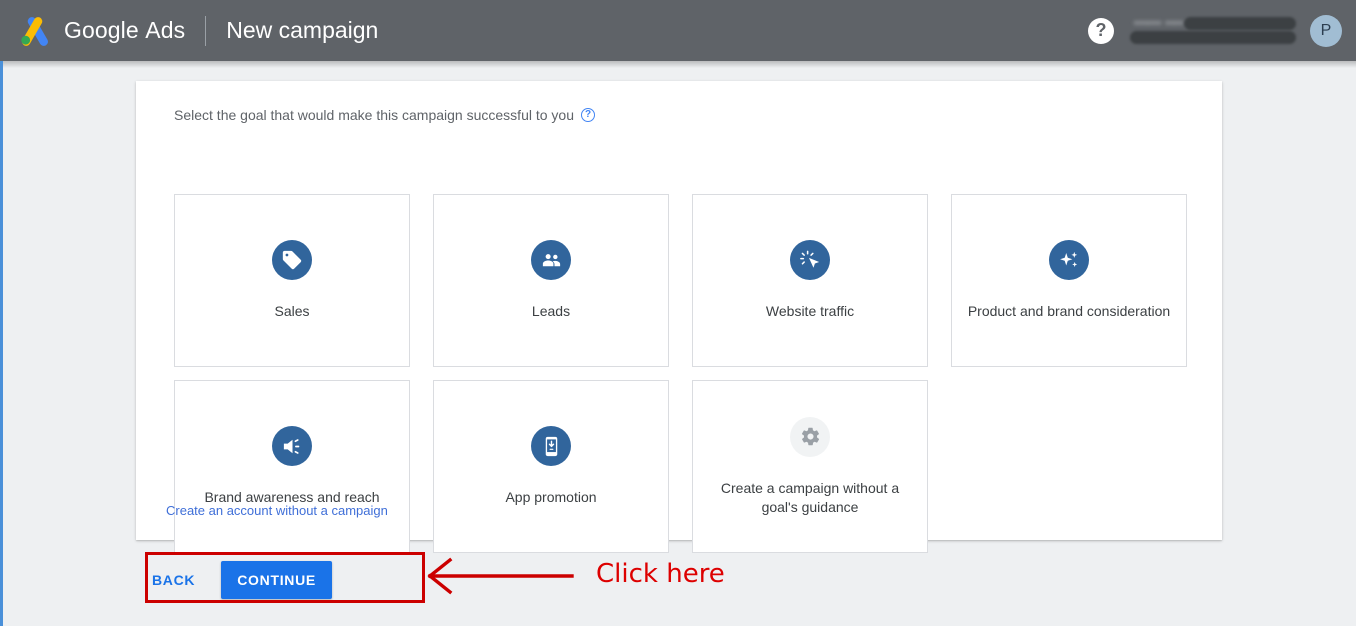  I want to click on header-divider, so click(206, 30).